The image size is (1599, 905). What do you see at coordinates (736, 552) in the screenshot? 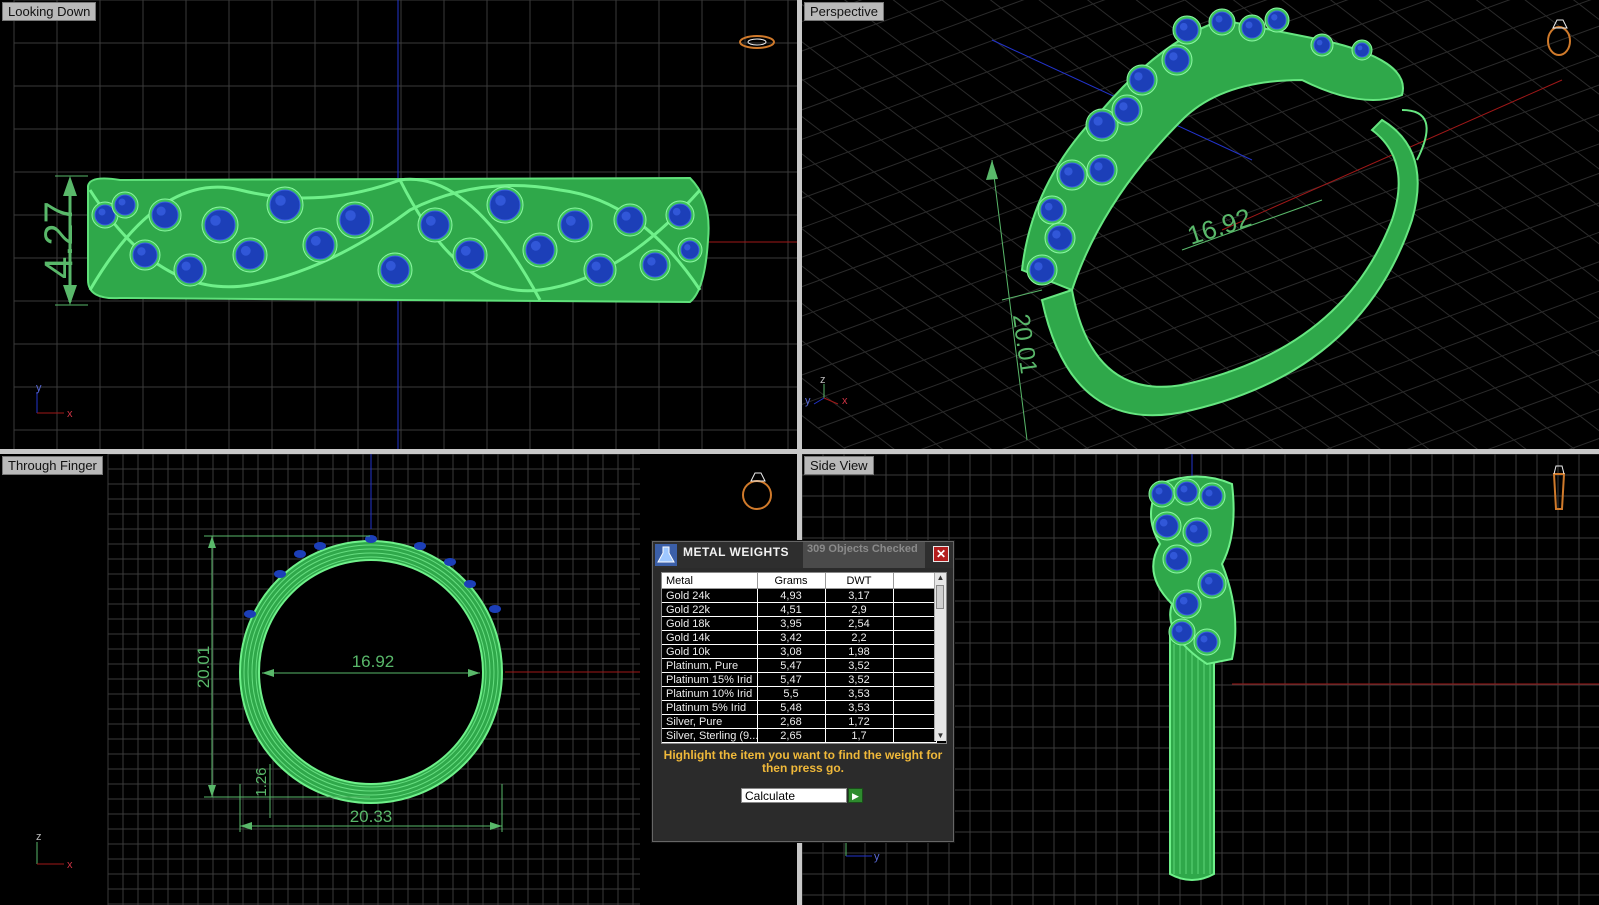
I see `dialog-title: METAL WEIGHTS` at bounding box center [736, 552].